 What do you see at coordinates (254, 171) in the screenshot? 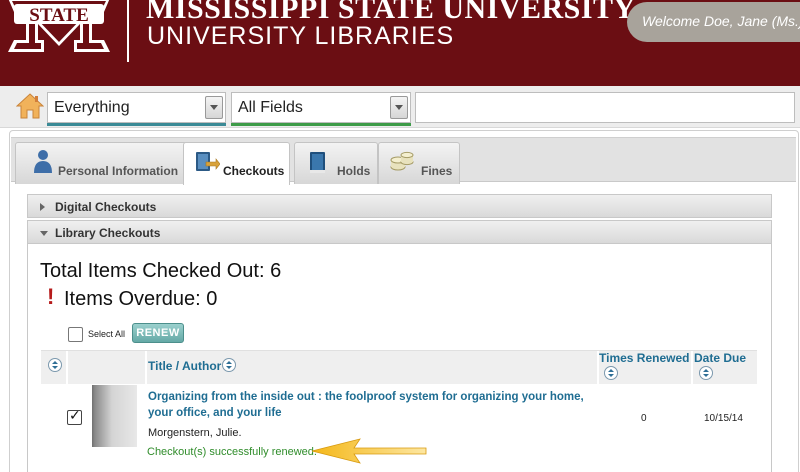
I see `tab-label: Checkouts` at bounding box center [254, 171].